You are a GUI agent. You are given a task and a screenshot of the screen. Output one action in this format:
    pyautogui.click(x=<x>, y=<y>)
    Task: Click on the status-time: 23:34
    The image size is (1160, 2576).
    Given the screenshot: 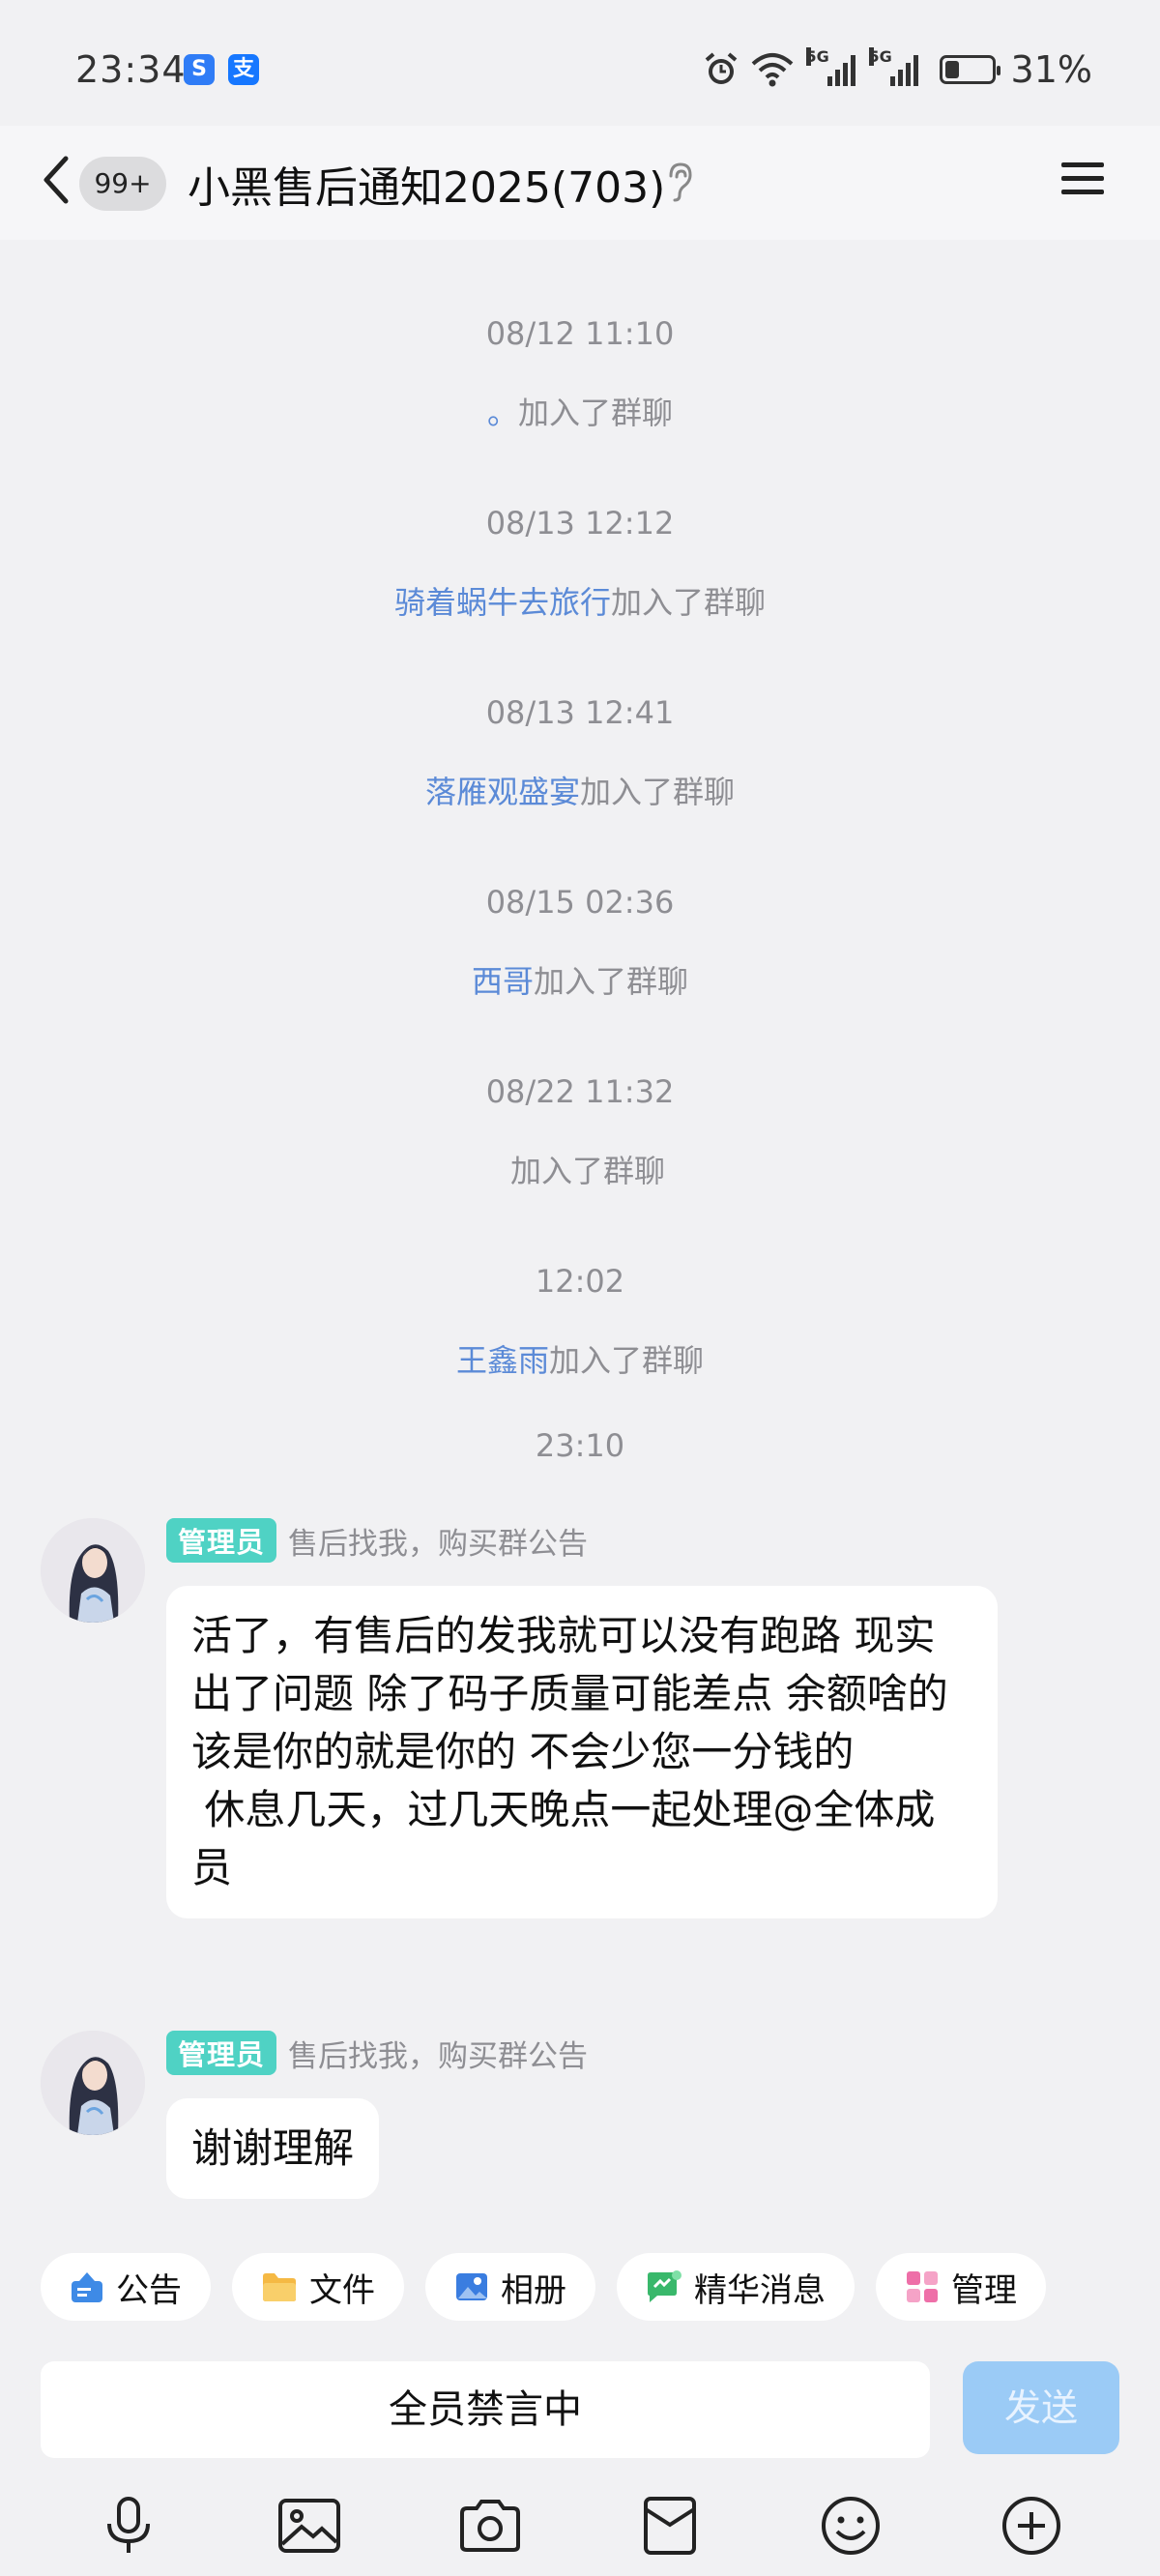 What is the action you would take?
    pyautogui.click(x=131, y=69)
    